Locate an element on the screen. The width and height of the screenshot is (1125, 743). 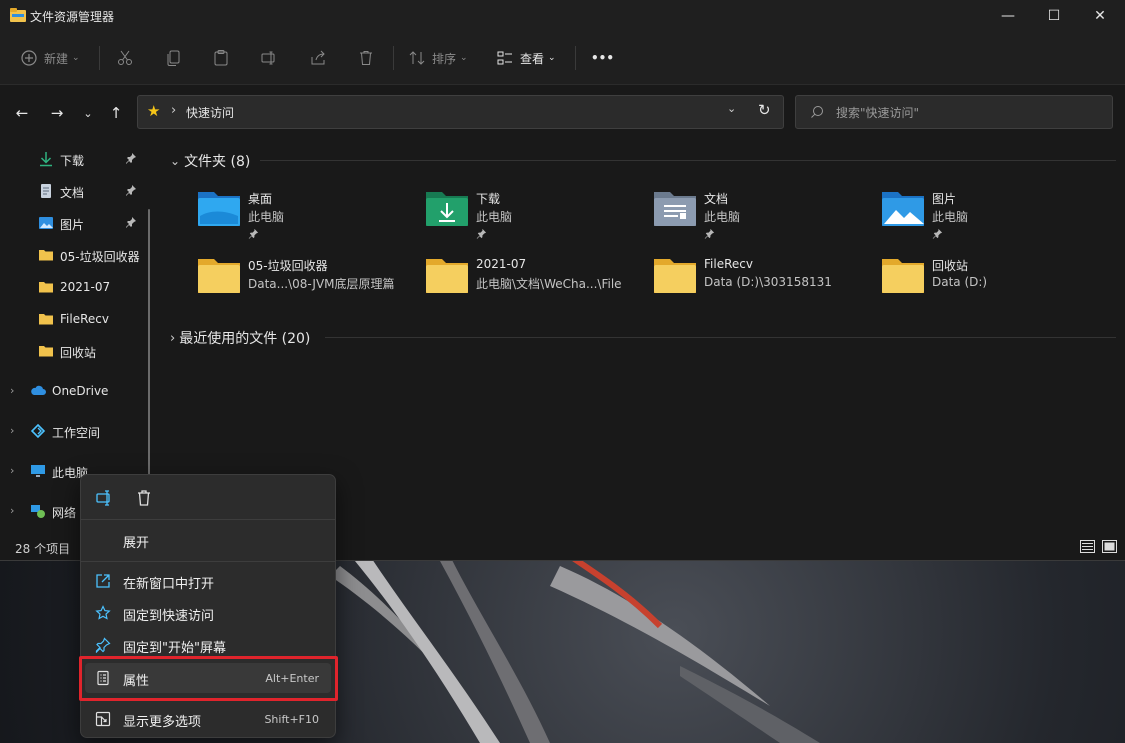
sidebar-item-folder: 2021-07 is located at coordinates (75, 287).